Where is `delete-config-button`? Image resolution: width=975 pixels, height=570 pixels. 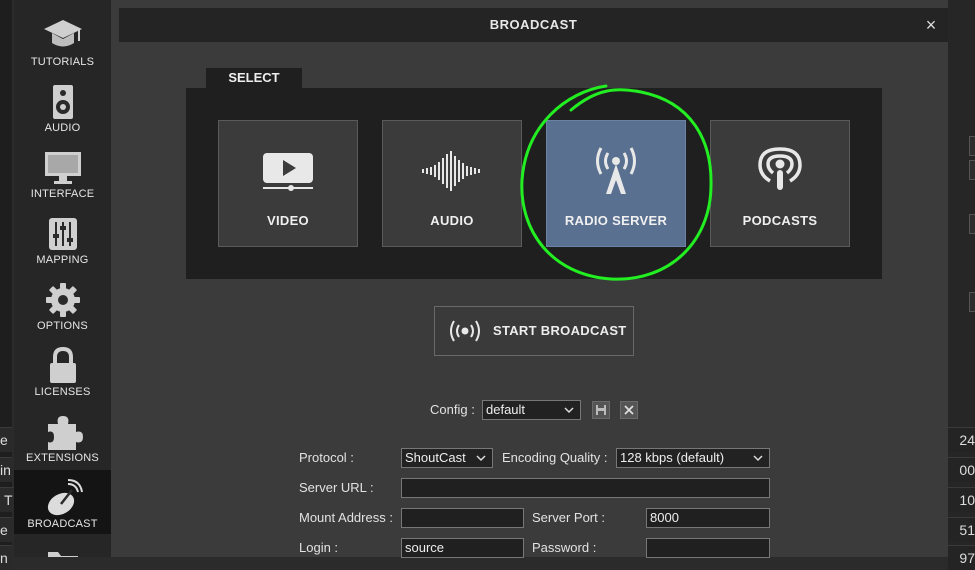 delete-config-button is located at coordinates (629, 410).